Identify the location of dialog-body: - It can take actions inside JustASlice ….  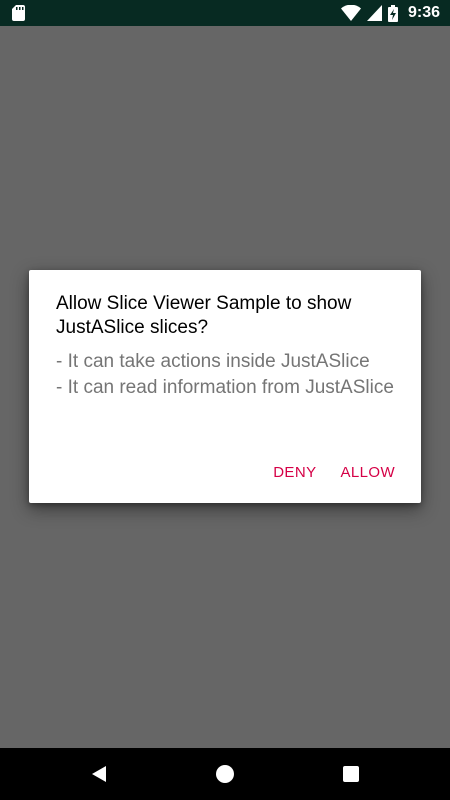
(231, 376).